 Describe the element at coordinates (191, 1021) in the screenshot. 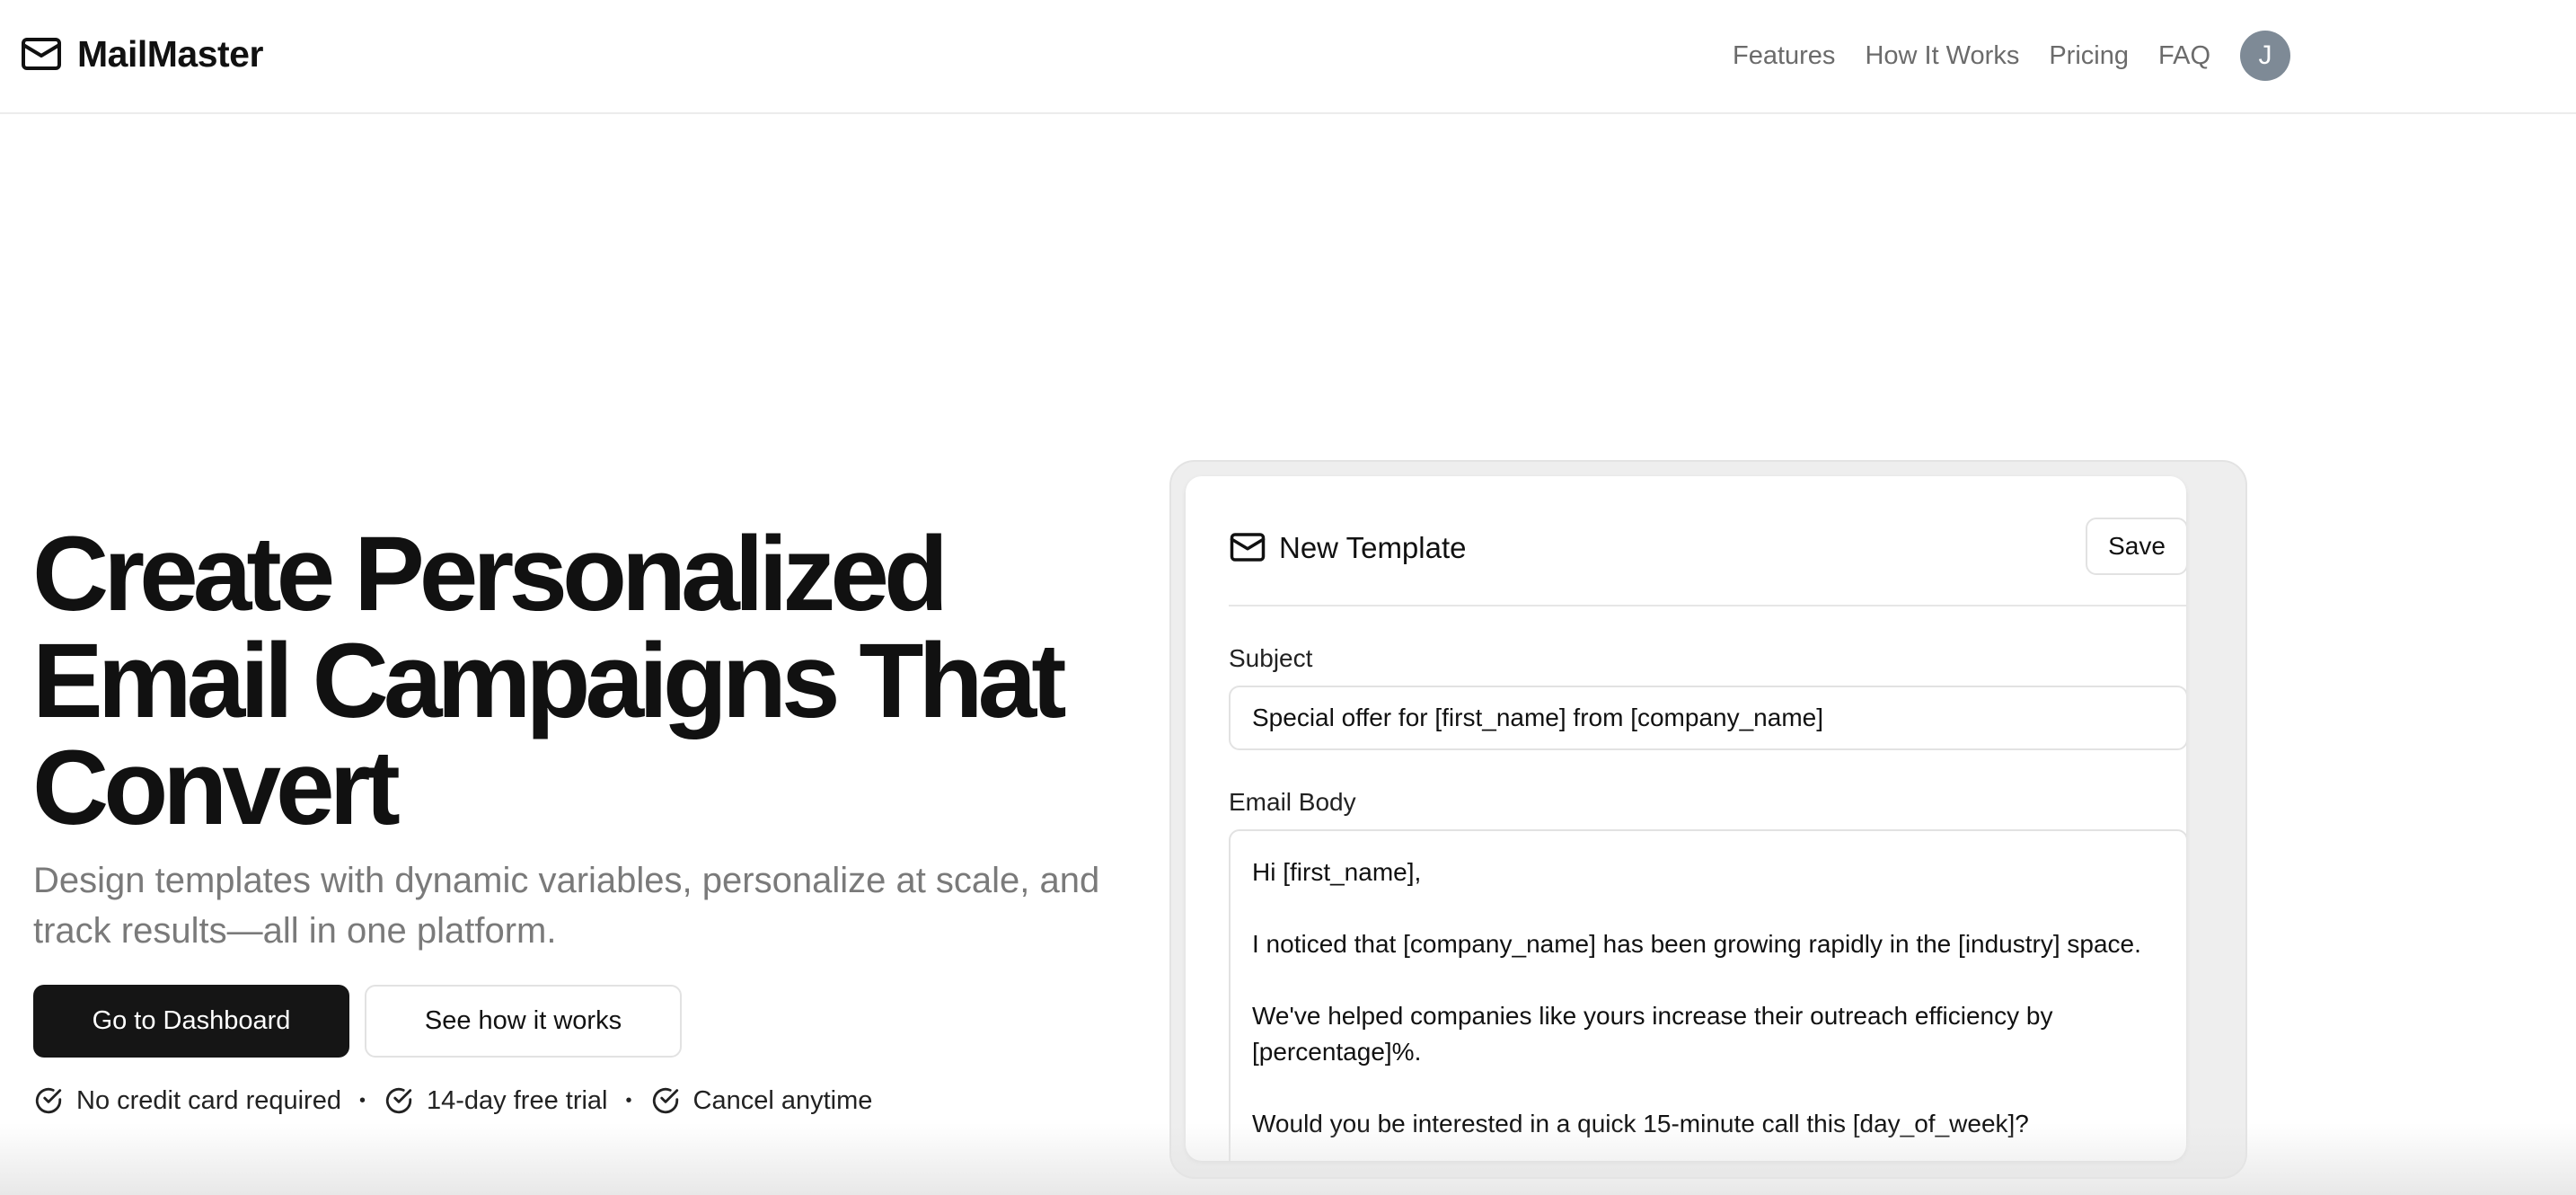

I see `go-to-dashboard-button: Go to Dashboard` at that location.